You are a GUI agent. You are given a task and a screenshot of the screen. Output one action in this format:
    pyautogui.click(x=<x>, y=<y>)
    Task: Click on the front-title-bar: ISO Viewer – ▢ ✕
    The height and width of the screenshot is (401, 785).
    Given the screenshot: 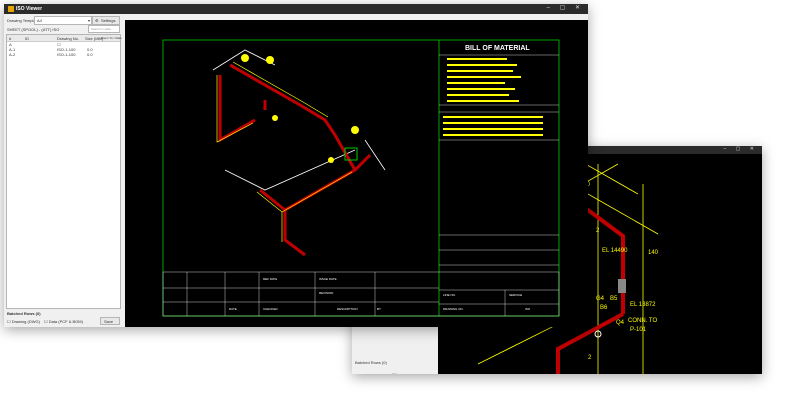 What is the action you would take?
    pyautogui.click(x=296, y=9)
    